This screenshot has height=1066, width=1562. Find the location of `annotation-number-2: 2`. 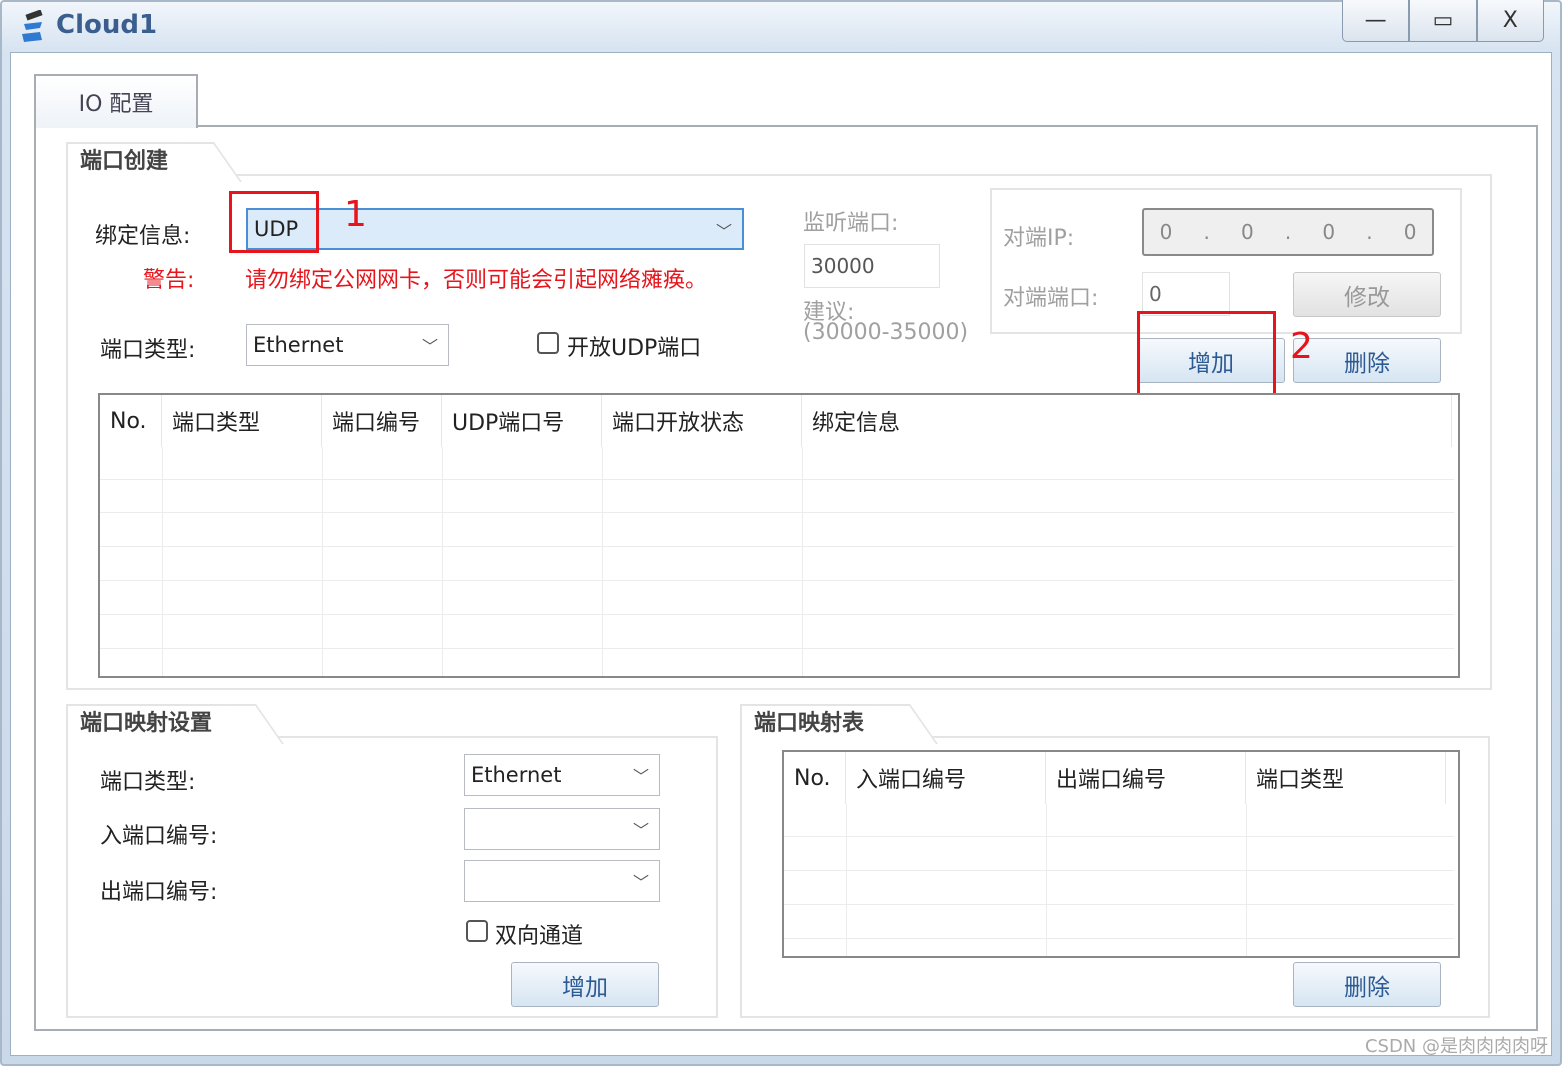

annotation-number-2: 2 is located at coordinates (1301, 346).